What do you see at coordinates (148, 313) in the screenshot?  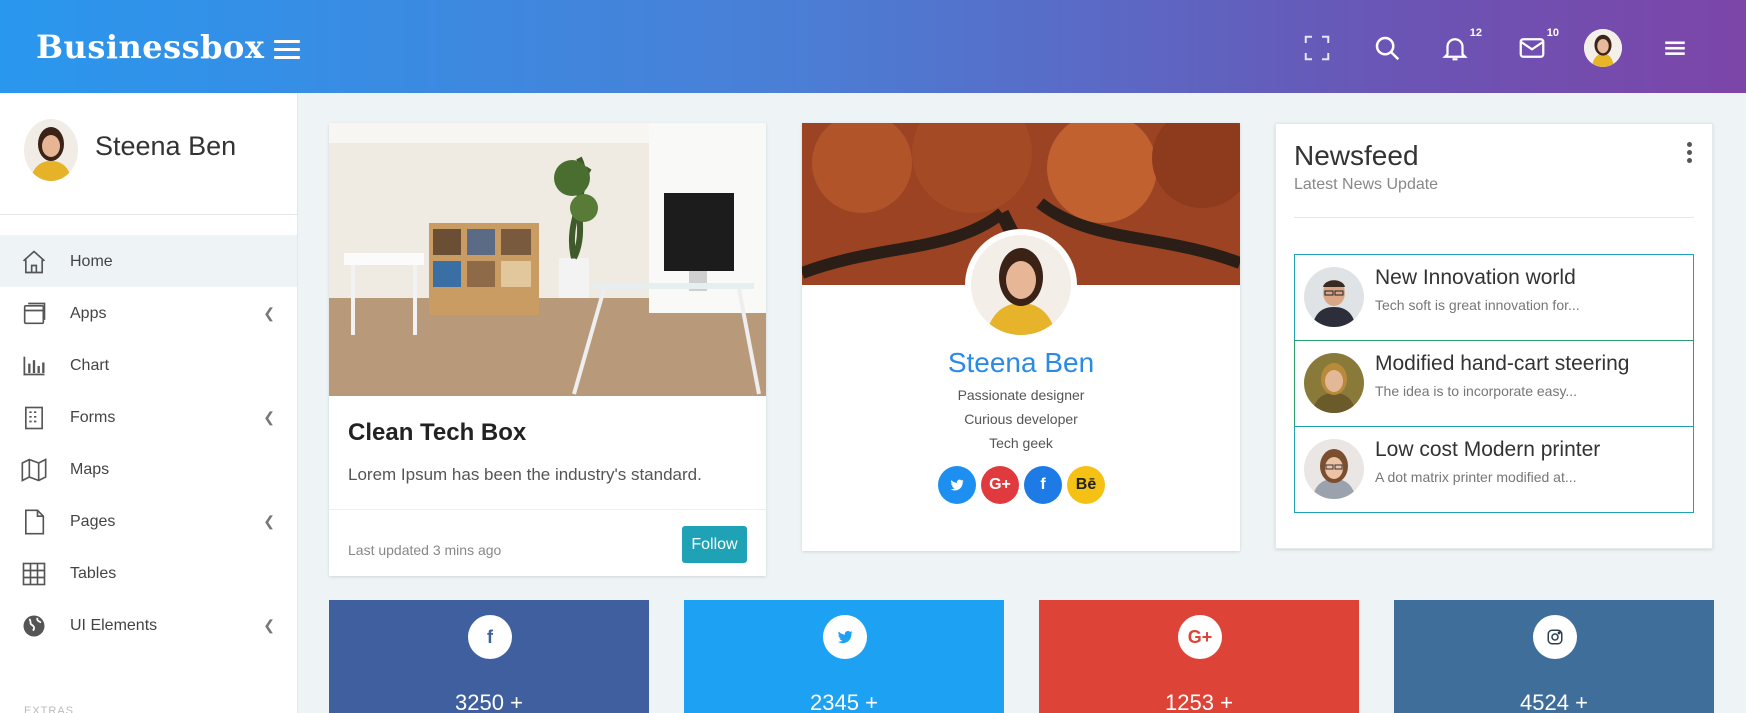 I see `sidebar-item-apps: Apps ❮` at bounding box center [148, 313].